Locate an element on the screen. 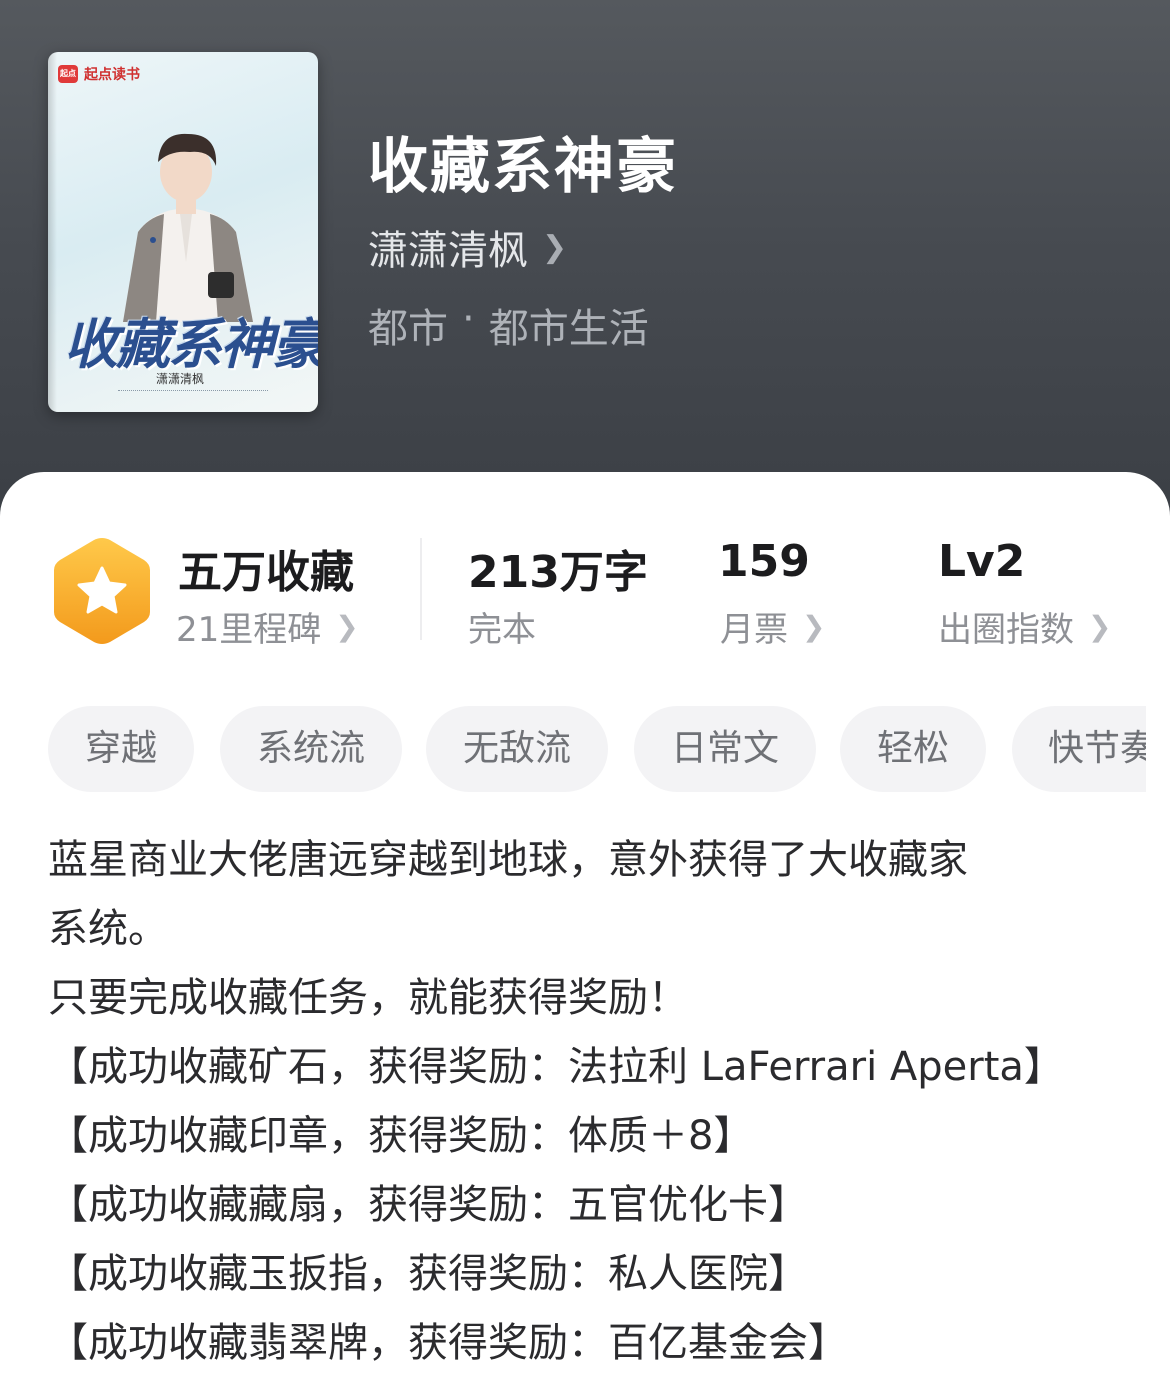  author-name: 潇潇清枫 is located at coordinates (448, 251).